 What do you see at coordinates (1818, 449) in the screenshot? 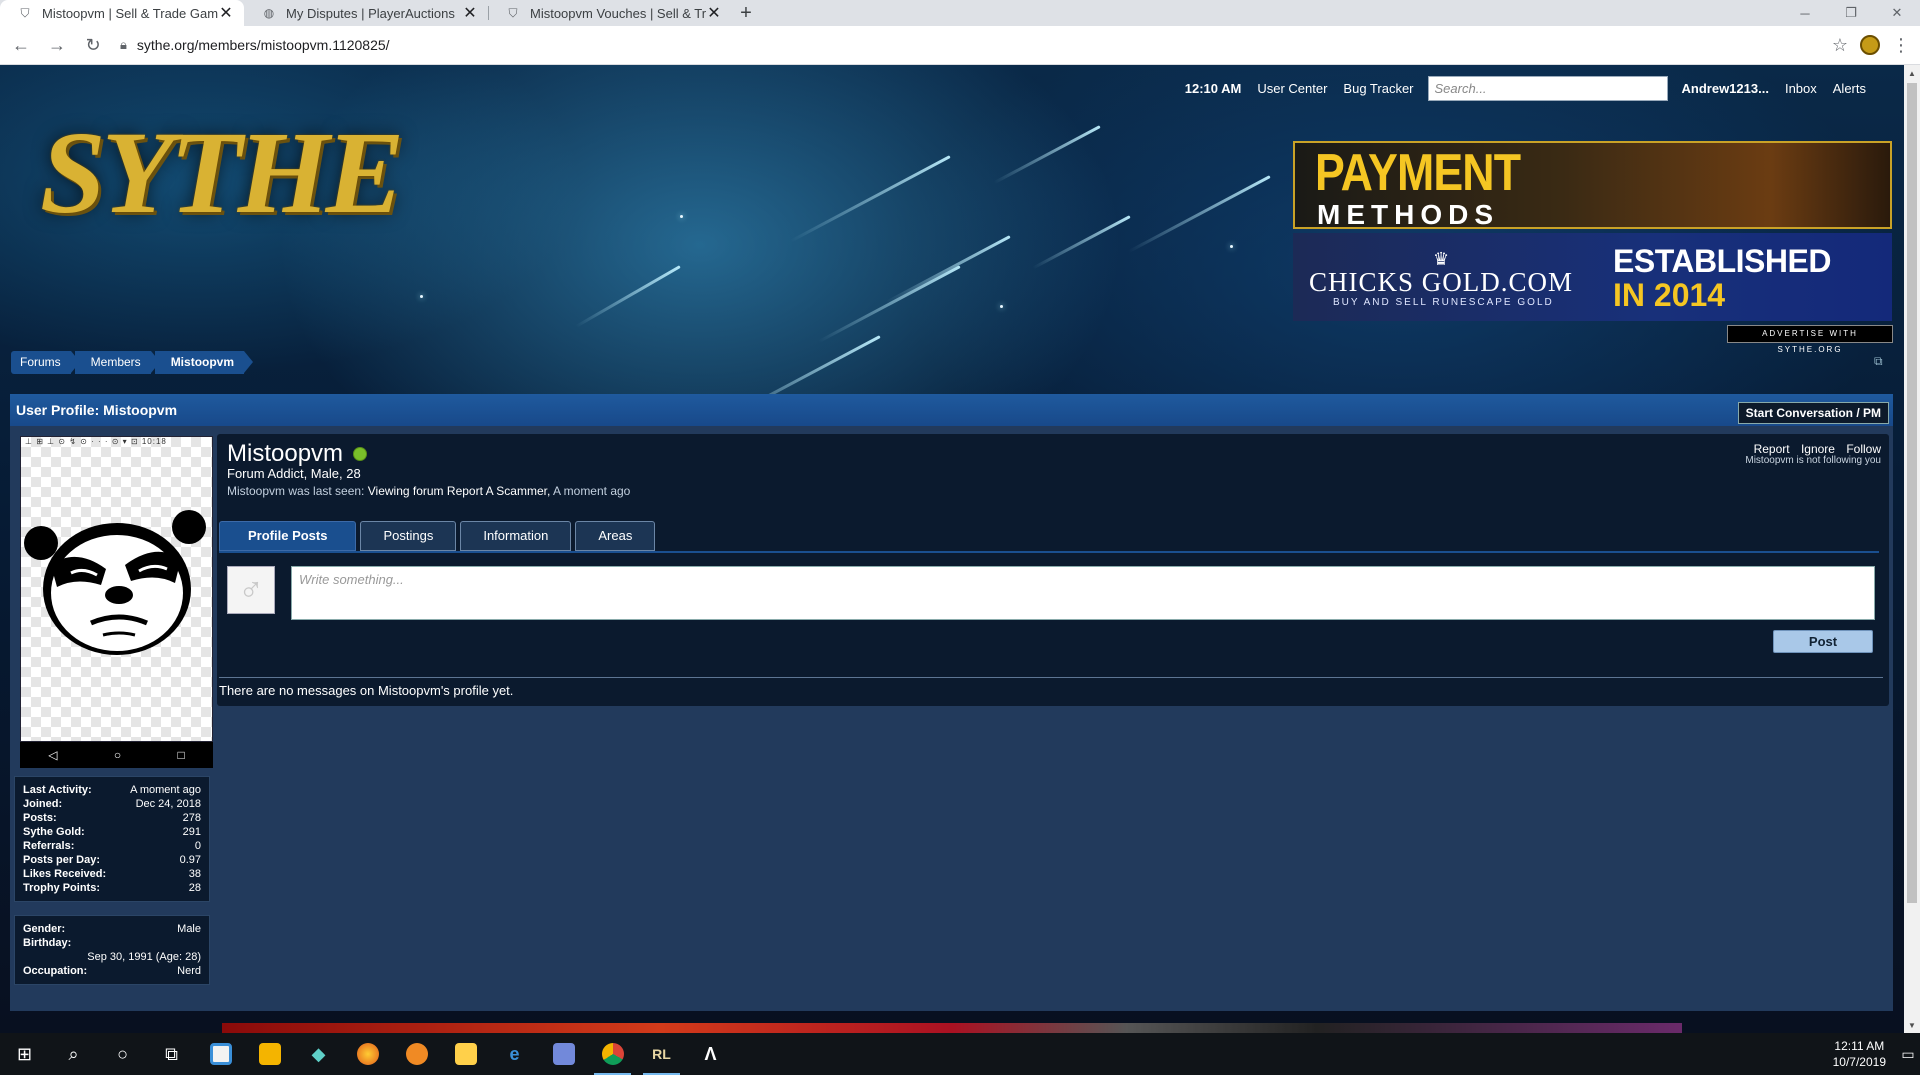
I see `ignore-link: Ignore` at bounding box center [1818, 449].